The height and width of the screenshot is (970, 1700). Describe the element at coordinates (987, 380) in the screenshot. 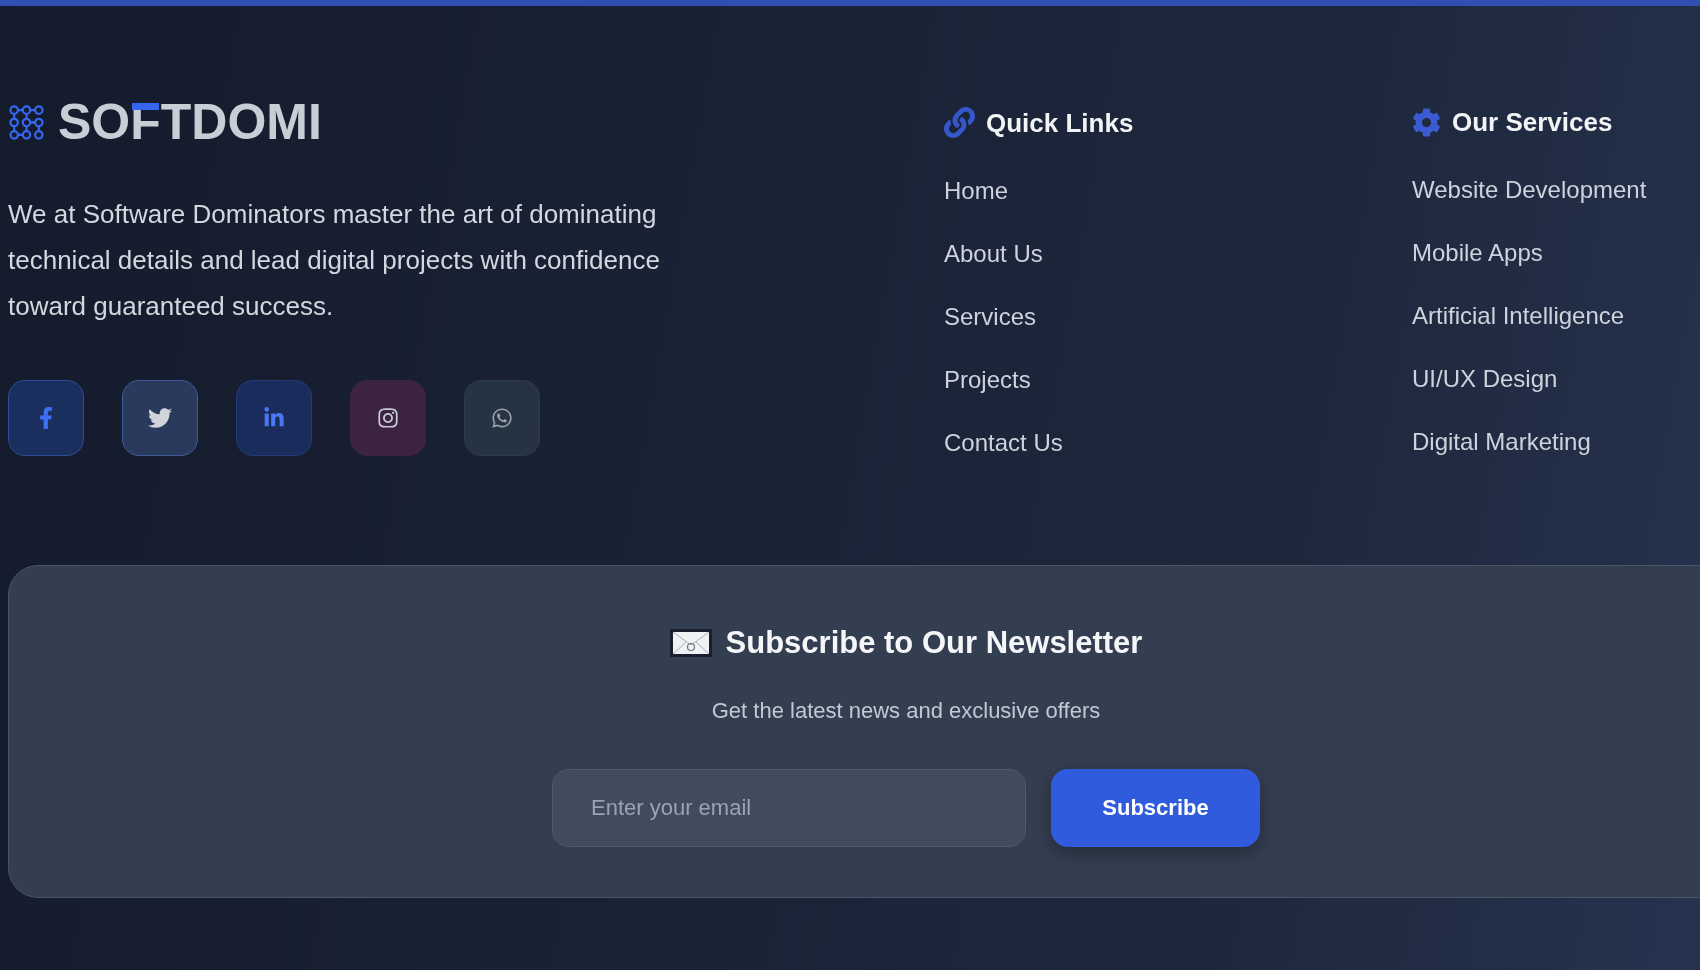

I see `footer-link: Projects` at that location.